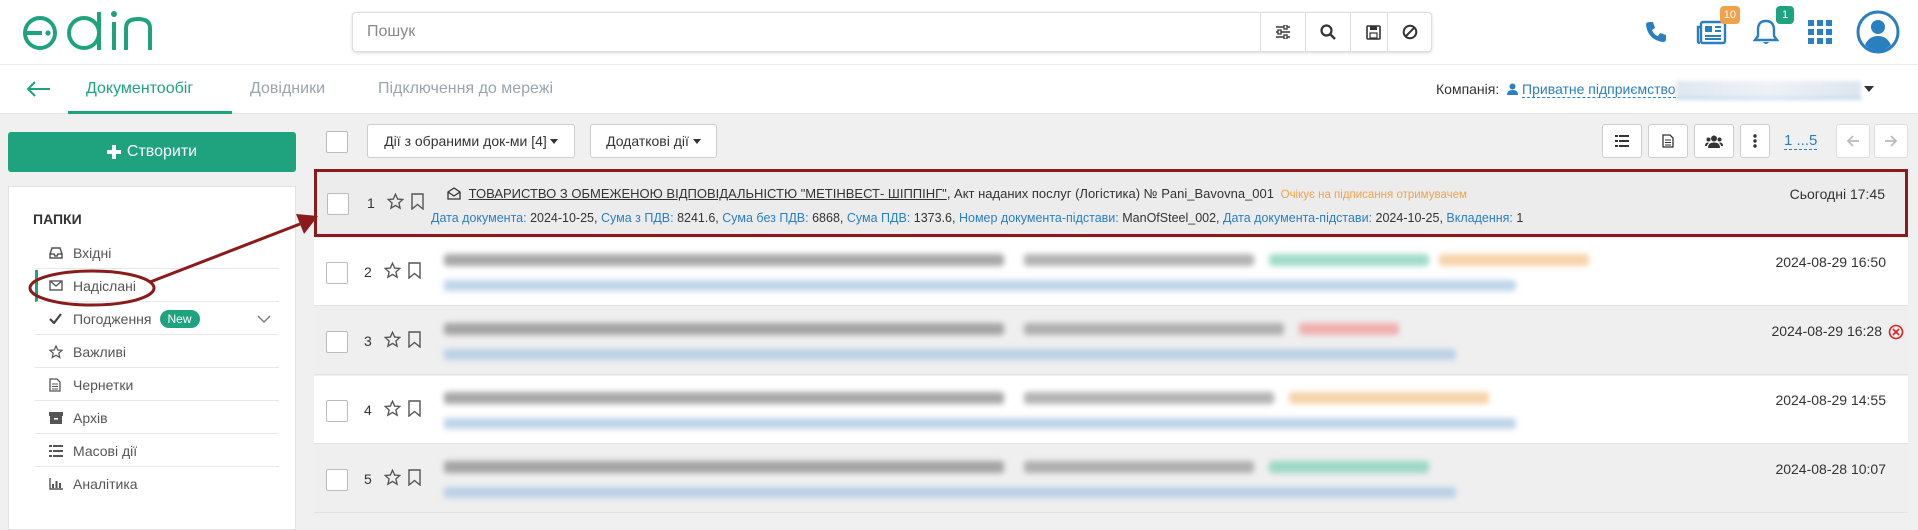 Image resolution: width=1918 pixels, height=530 pixels. Describe the element at coordinates (150, 112) in the screenshot. I see `active-tab-underline` at that location.